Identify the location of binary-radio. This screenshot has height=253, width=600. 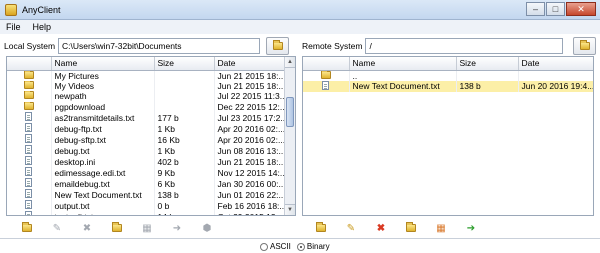
(300, 246).